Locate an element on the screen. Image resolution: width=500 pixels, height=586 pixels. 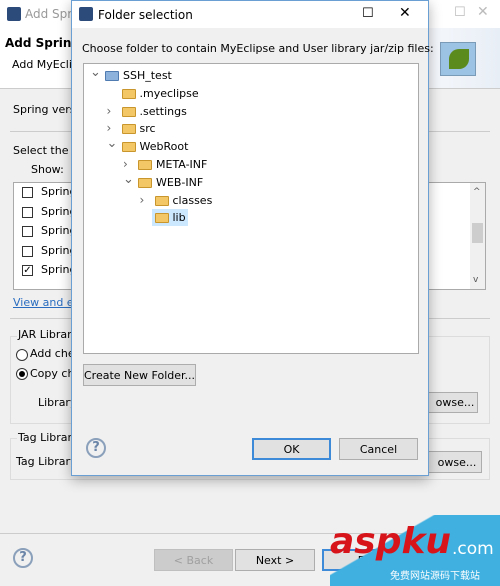
watermark: aspku .com 免费网站源码下载站 is located at coordinates (415, 550).